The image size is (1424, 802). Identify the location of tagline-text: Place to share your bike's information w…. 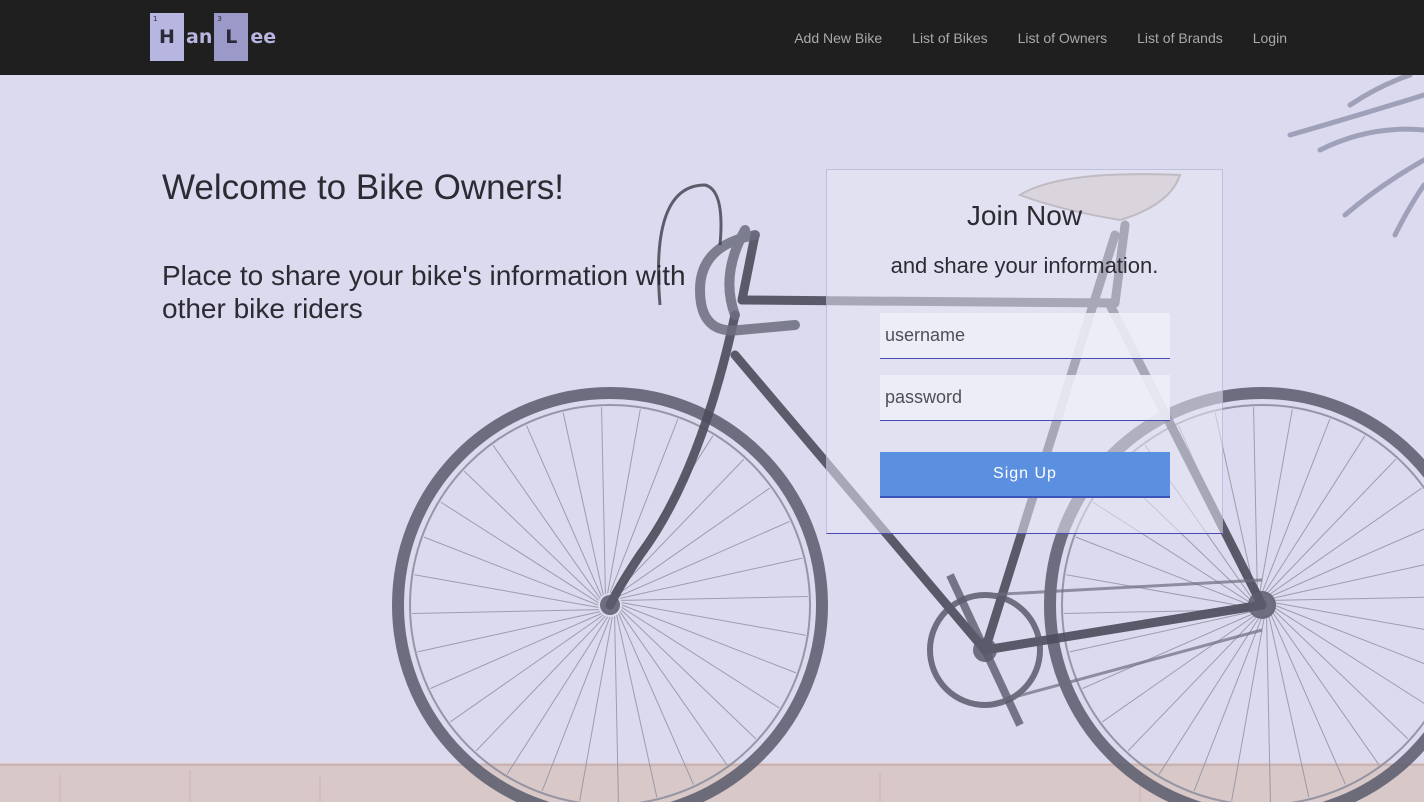
(424, 292).